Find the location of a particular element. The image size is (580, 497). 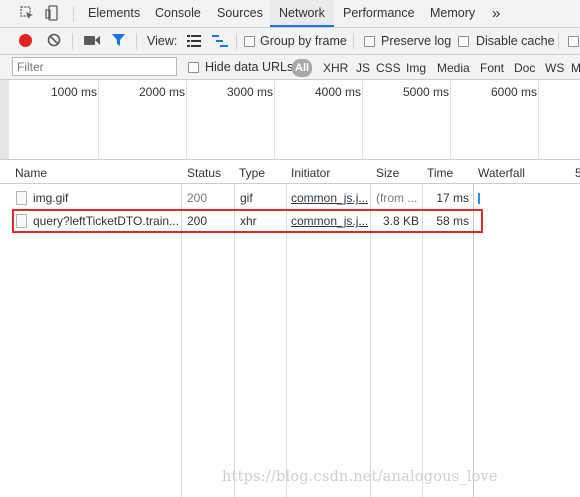

request-name: img.gif is located at coordinates (51, 198).